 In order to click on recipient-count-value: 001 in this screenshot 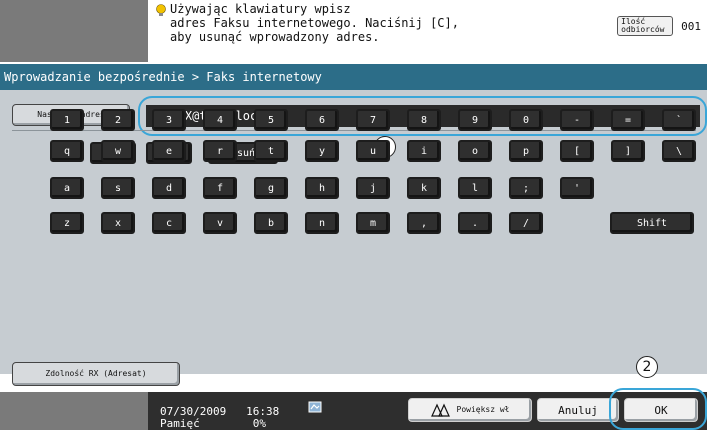, I will do `click(691, 26)`.